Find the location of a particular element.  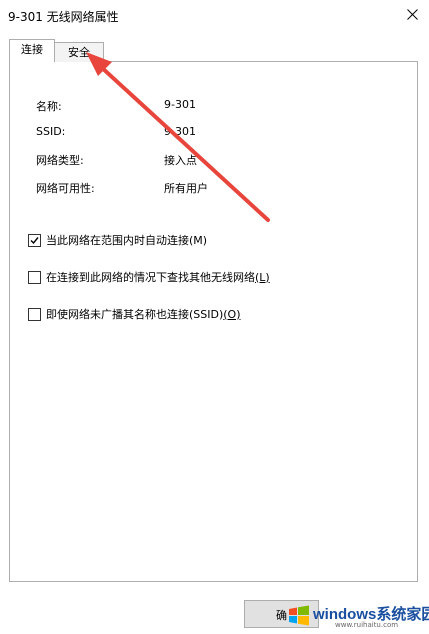

find-other-networks-checkbox: 在连接到此网络的情况下查找其他无线网络 (L) is located at coordinates (149, 277).